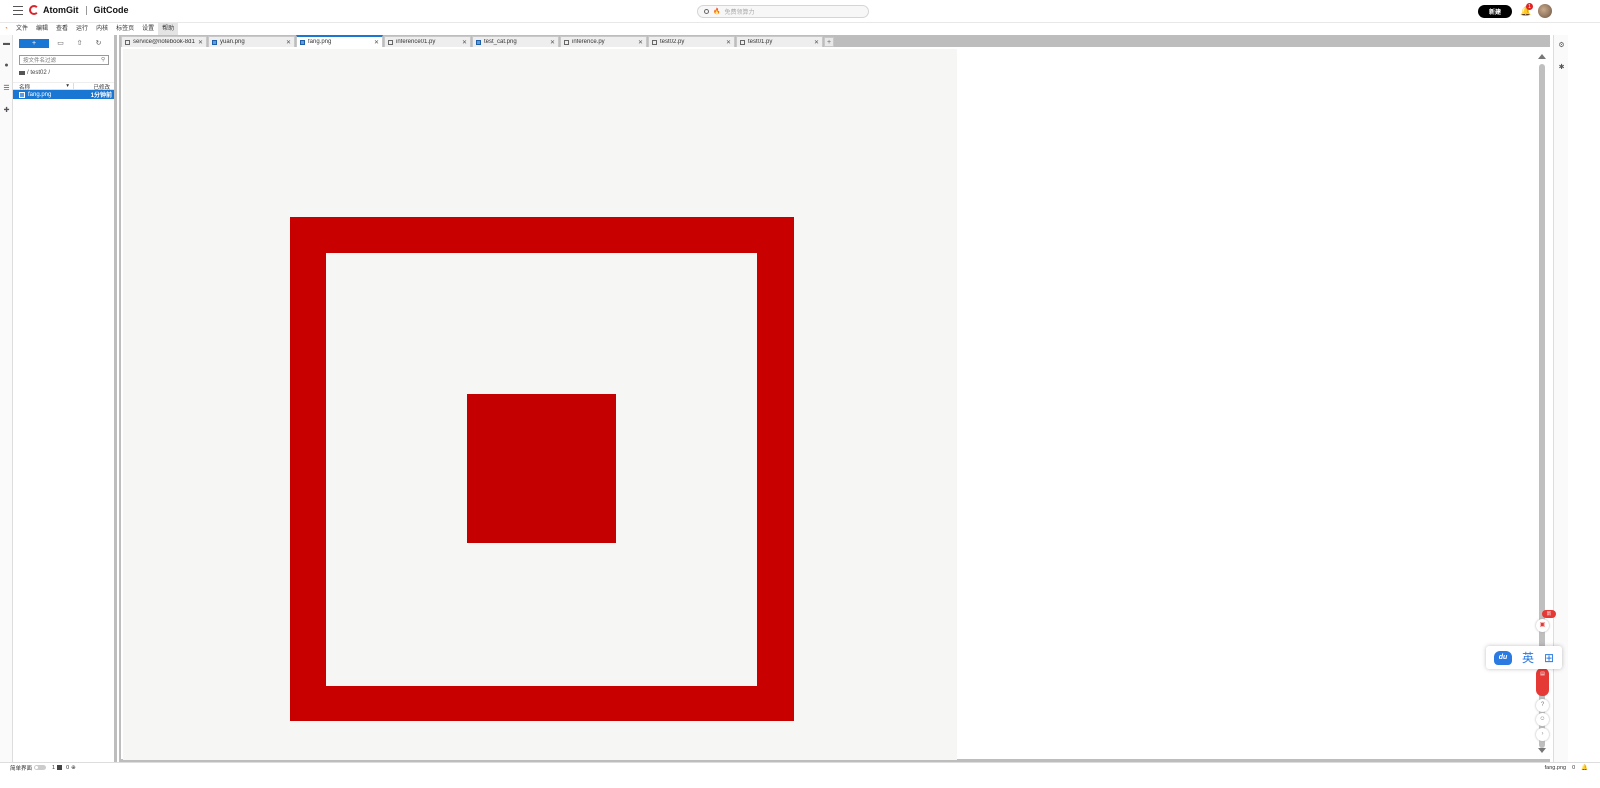  Describe the element at coordinates (691, 41) in the screenshot. I see `tab-test02-py: test02.py ✕` at that location.